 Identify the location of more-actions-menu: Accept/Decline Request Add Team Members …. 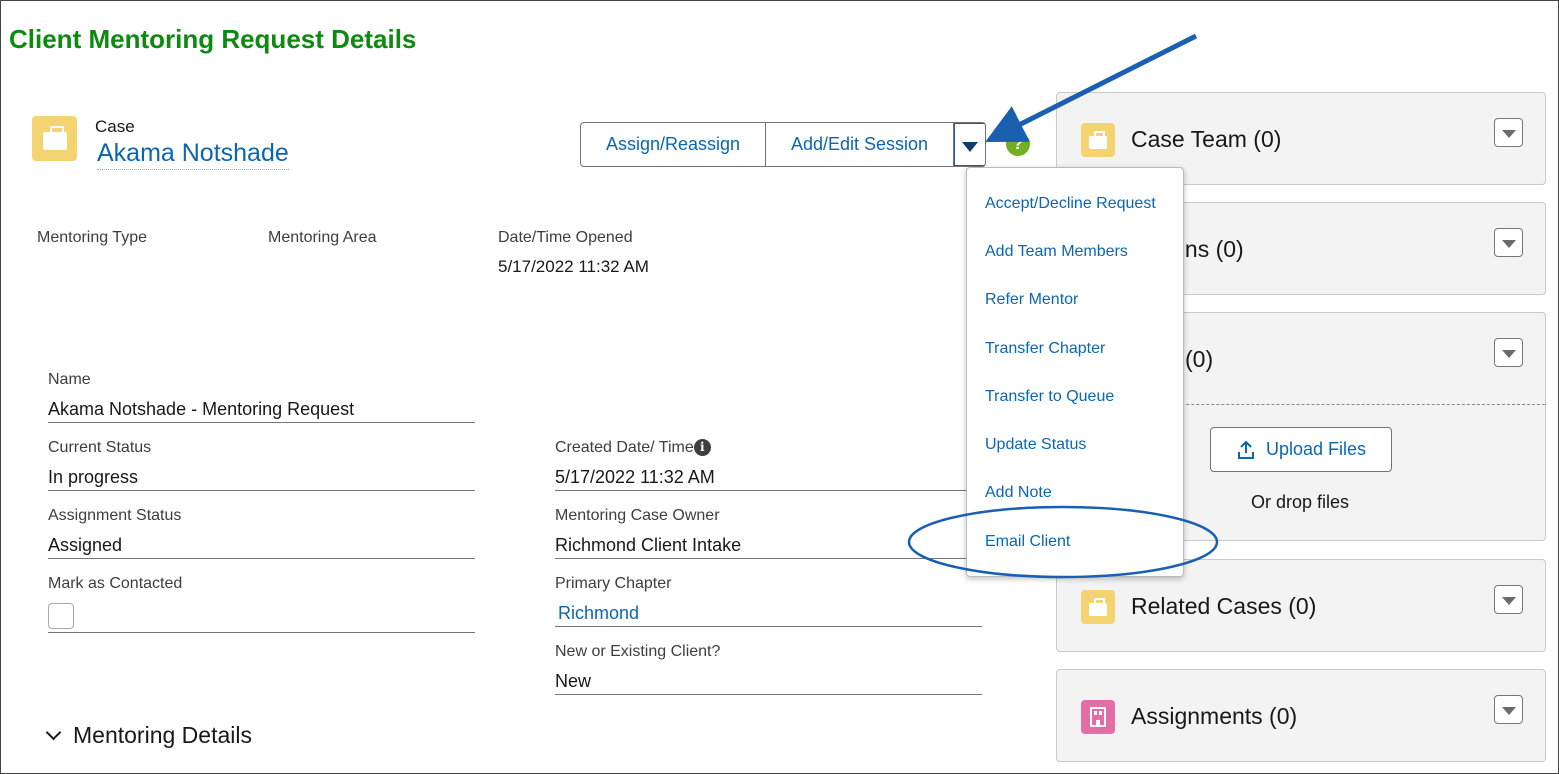
(1075, 372).